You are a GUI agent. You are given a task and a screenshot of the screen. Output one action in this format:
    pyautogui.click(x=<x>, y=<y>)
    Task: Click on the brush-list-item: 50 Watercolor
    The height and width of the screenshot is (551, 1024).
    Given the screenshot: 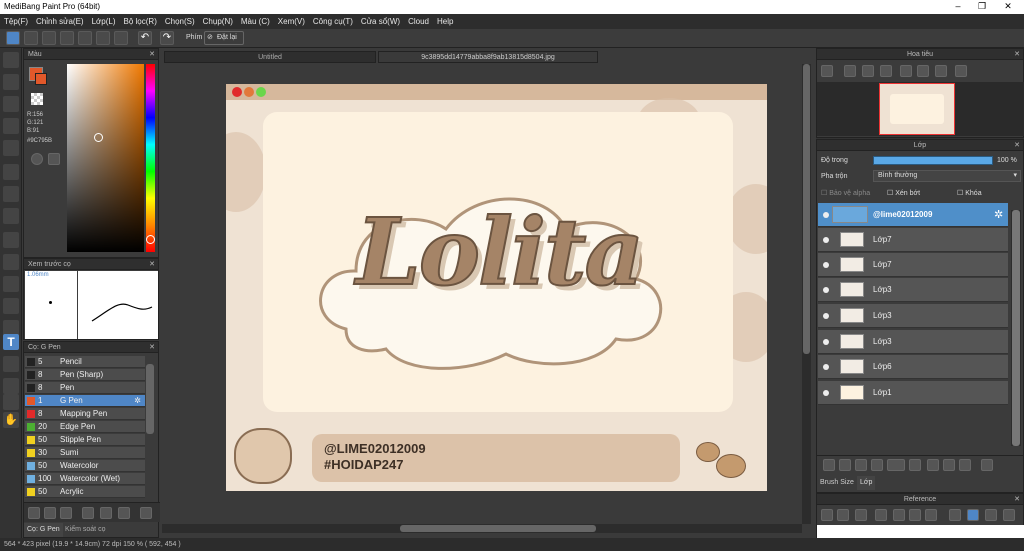 What is the action you would take?
    pyautogui.click(x=85, y=466)
    